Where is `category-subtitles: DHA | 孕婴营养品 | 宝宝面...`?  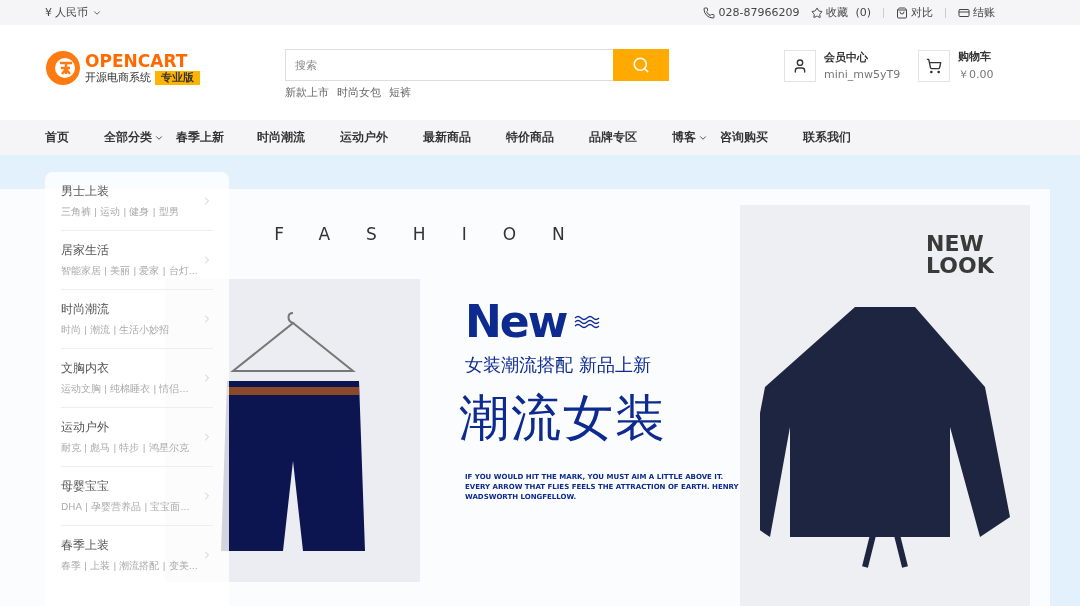 category-subtitles: DHA | 孕婴营养品 | 宝宝面... is located at coordinates (125, 507).